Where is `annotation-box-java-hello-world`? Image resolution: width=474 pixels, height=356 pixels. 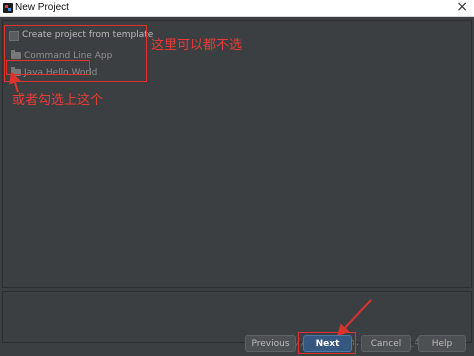 annotation-box-java-hello-world is located at coordinates (48, 67).